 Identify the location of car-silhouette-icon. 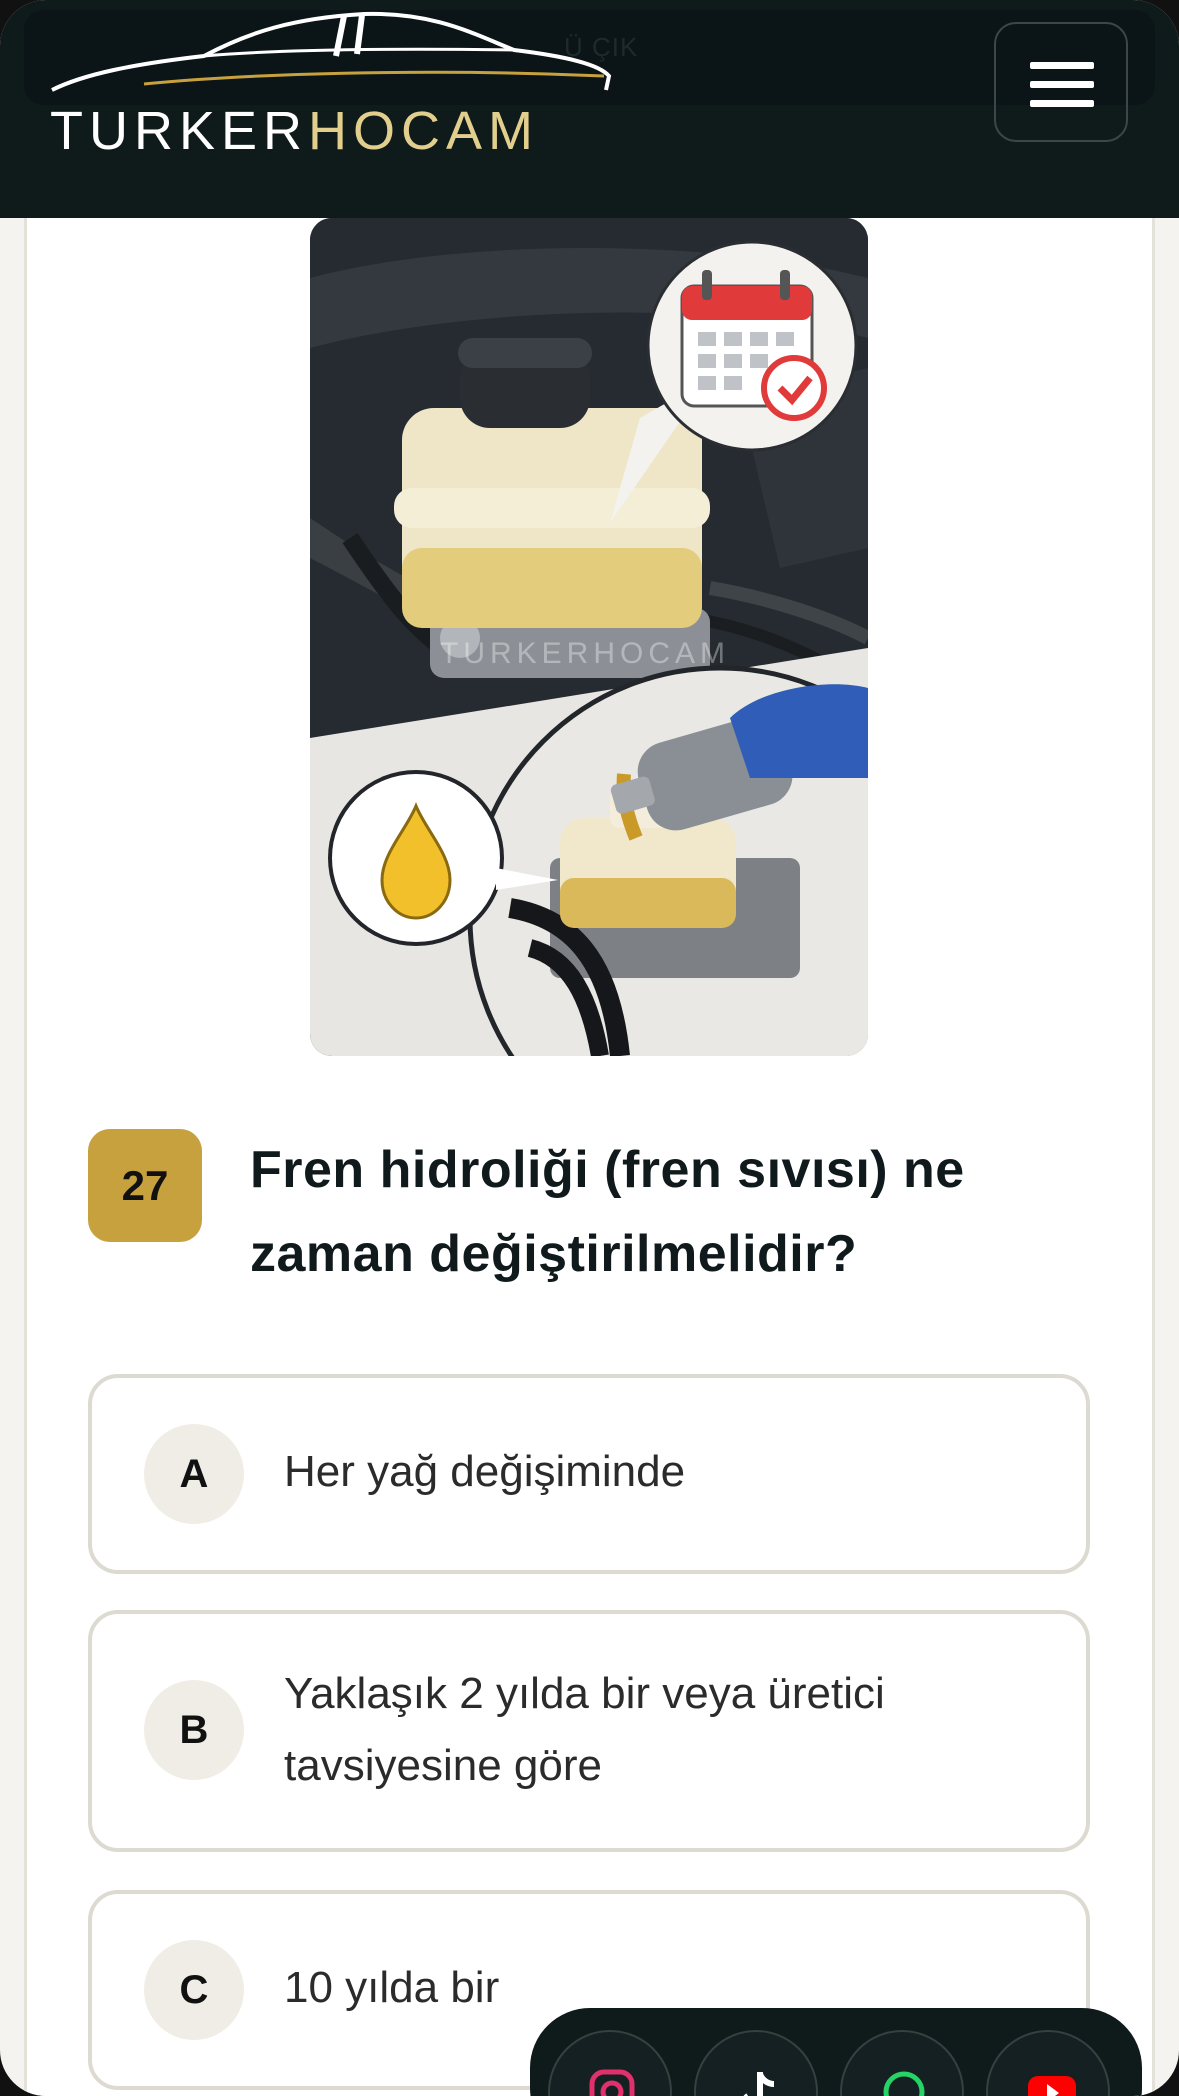
(331, 51).